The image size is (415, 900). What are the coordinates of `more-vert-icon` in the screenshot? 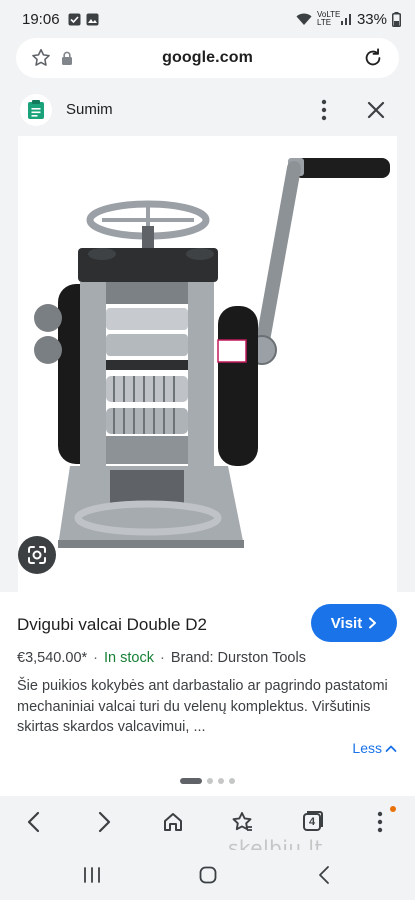 It's located at (324, 110).